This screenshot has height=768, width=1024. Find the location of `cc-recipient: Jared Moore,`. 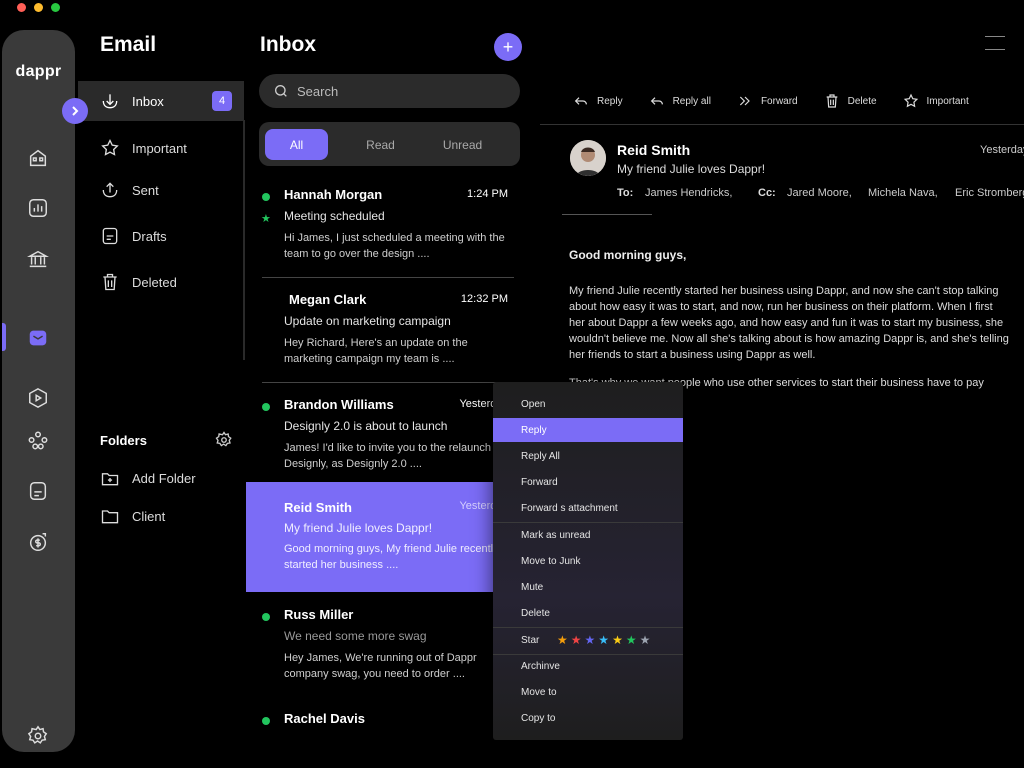

cc-recipient: Jared Moore, is located at coordinates (819, 193).